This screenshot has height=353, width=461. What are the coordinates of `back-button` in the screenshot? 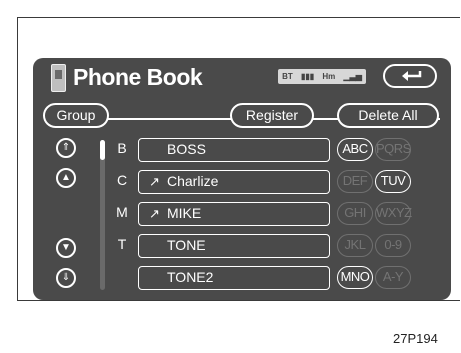 It's located at (410, 76).